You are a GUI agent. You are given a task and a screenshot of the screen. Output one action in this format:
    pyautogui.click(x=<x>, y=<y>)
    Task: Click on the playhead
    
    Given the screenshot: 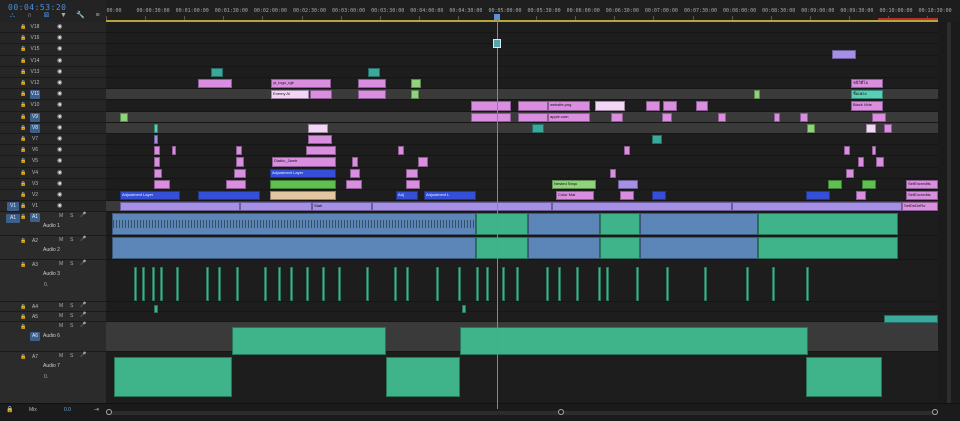 What is the action you would take?
    pyautogui.click(x=497, y=211)
    